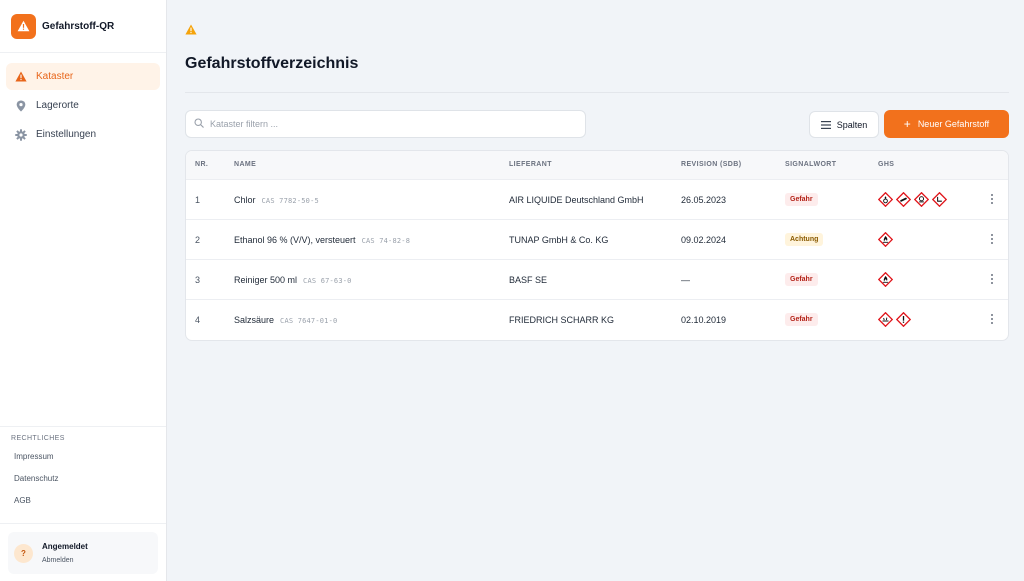 This screenshot has height=581, width=1024. What do you see at coordinates (309, 321) in the screenshot?
I see `cas-number: CAS 7647-01-0` at bounding box center [309, 321].